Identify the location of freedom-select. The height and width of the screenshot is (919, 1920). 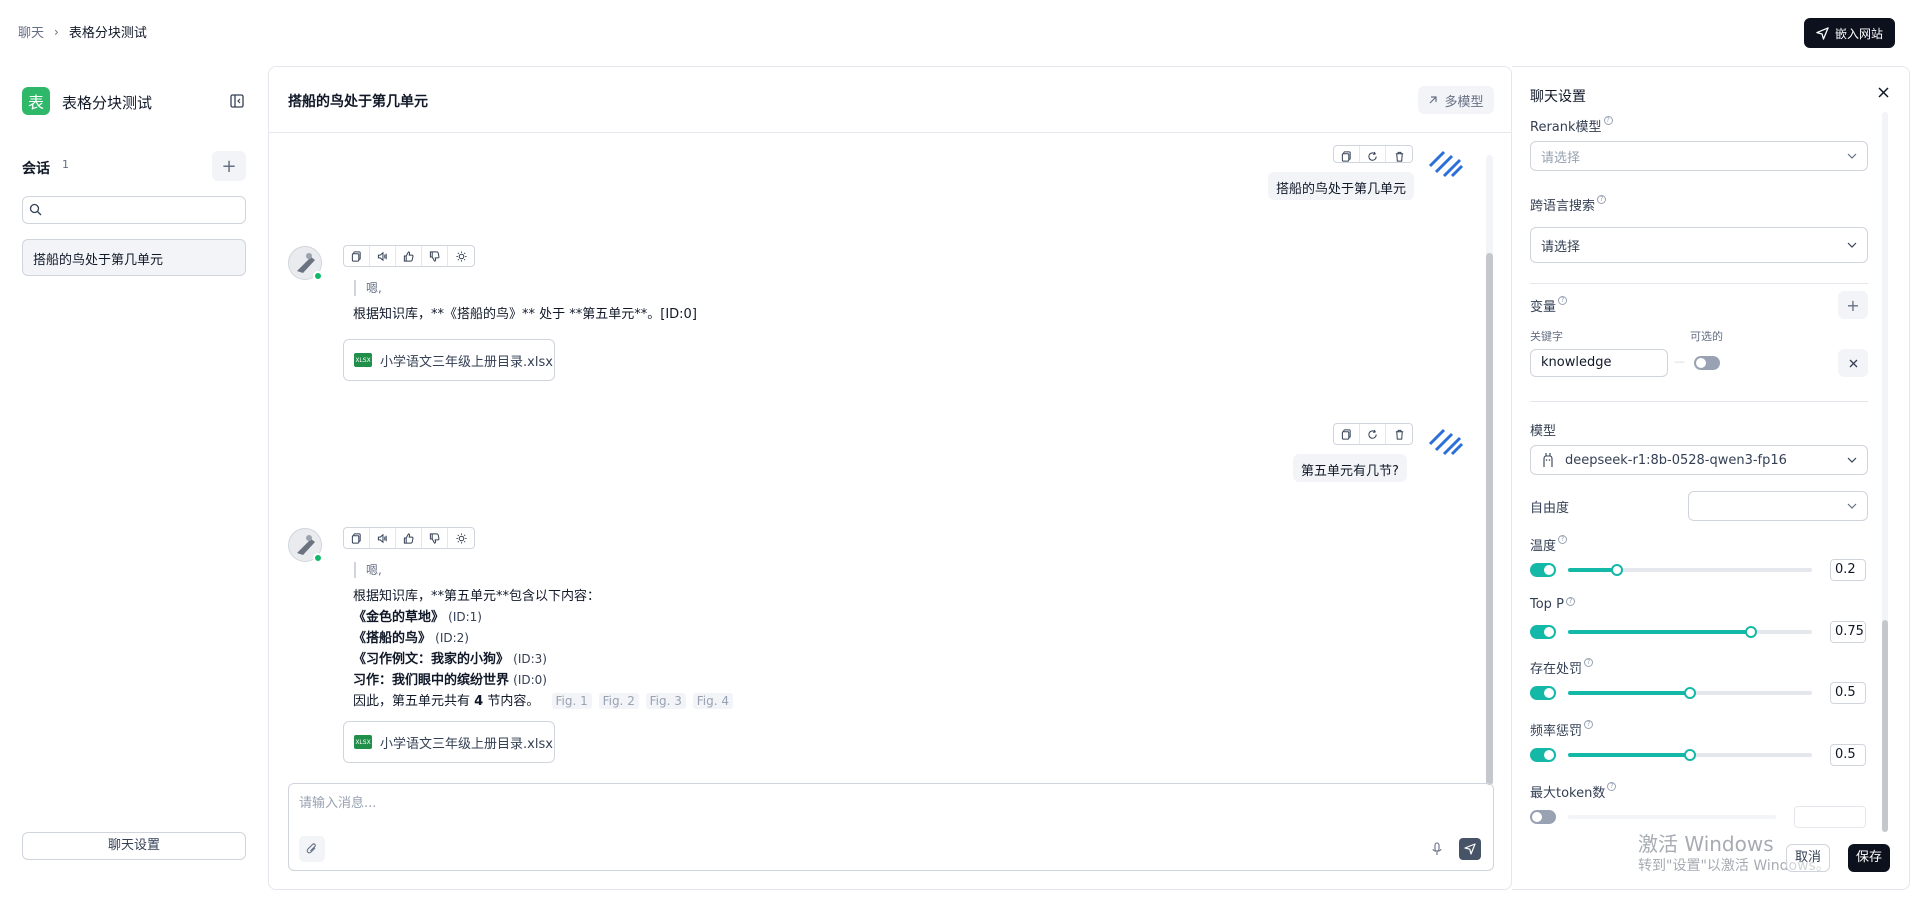
(1778, 506).